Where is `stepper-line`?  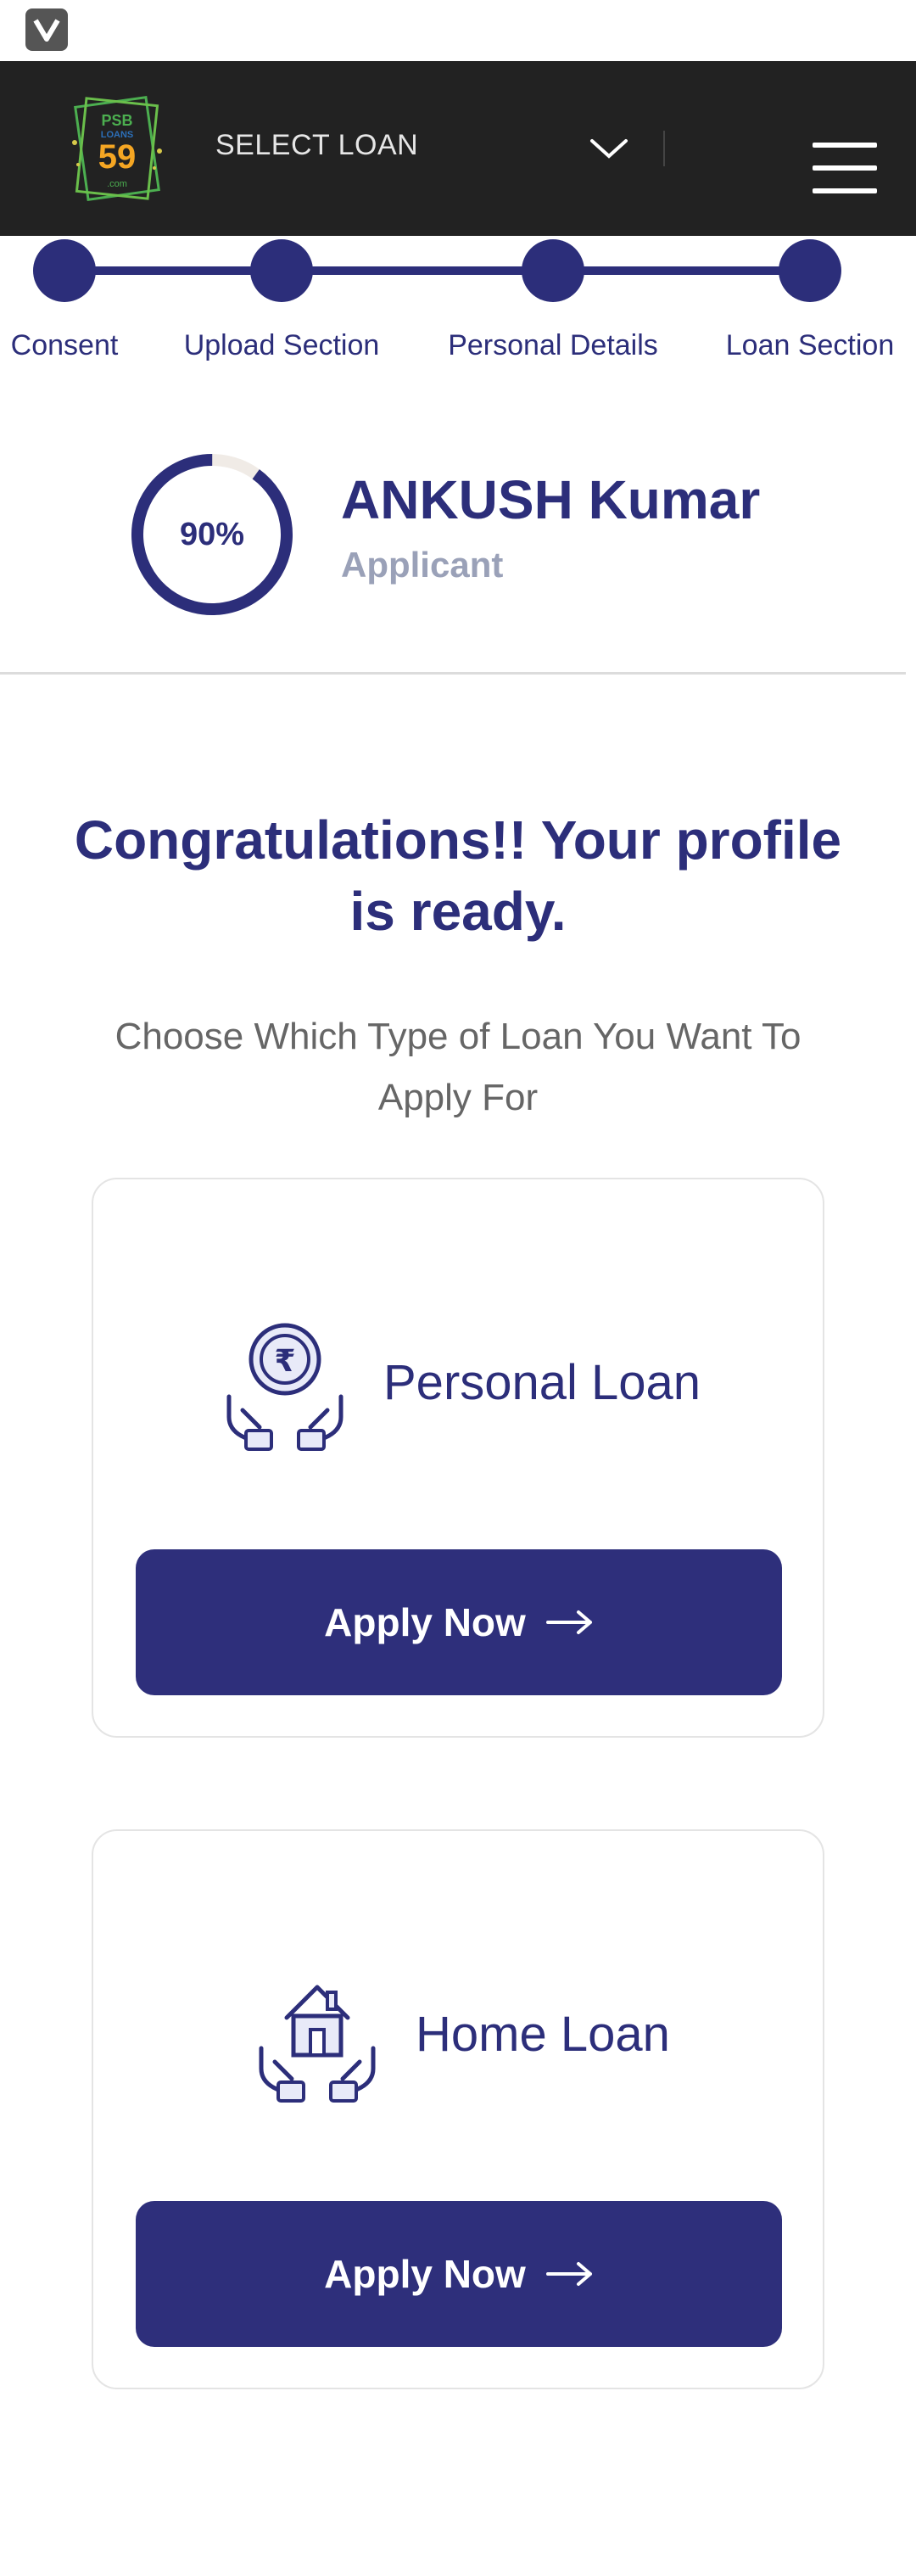 stepper-line is located at coordinates (437, 270).